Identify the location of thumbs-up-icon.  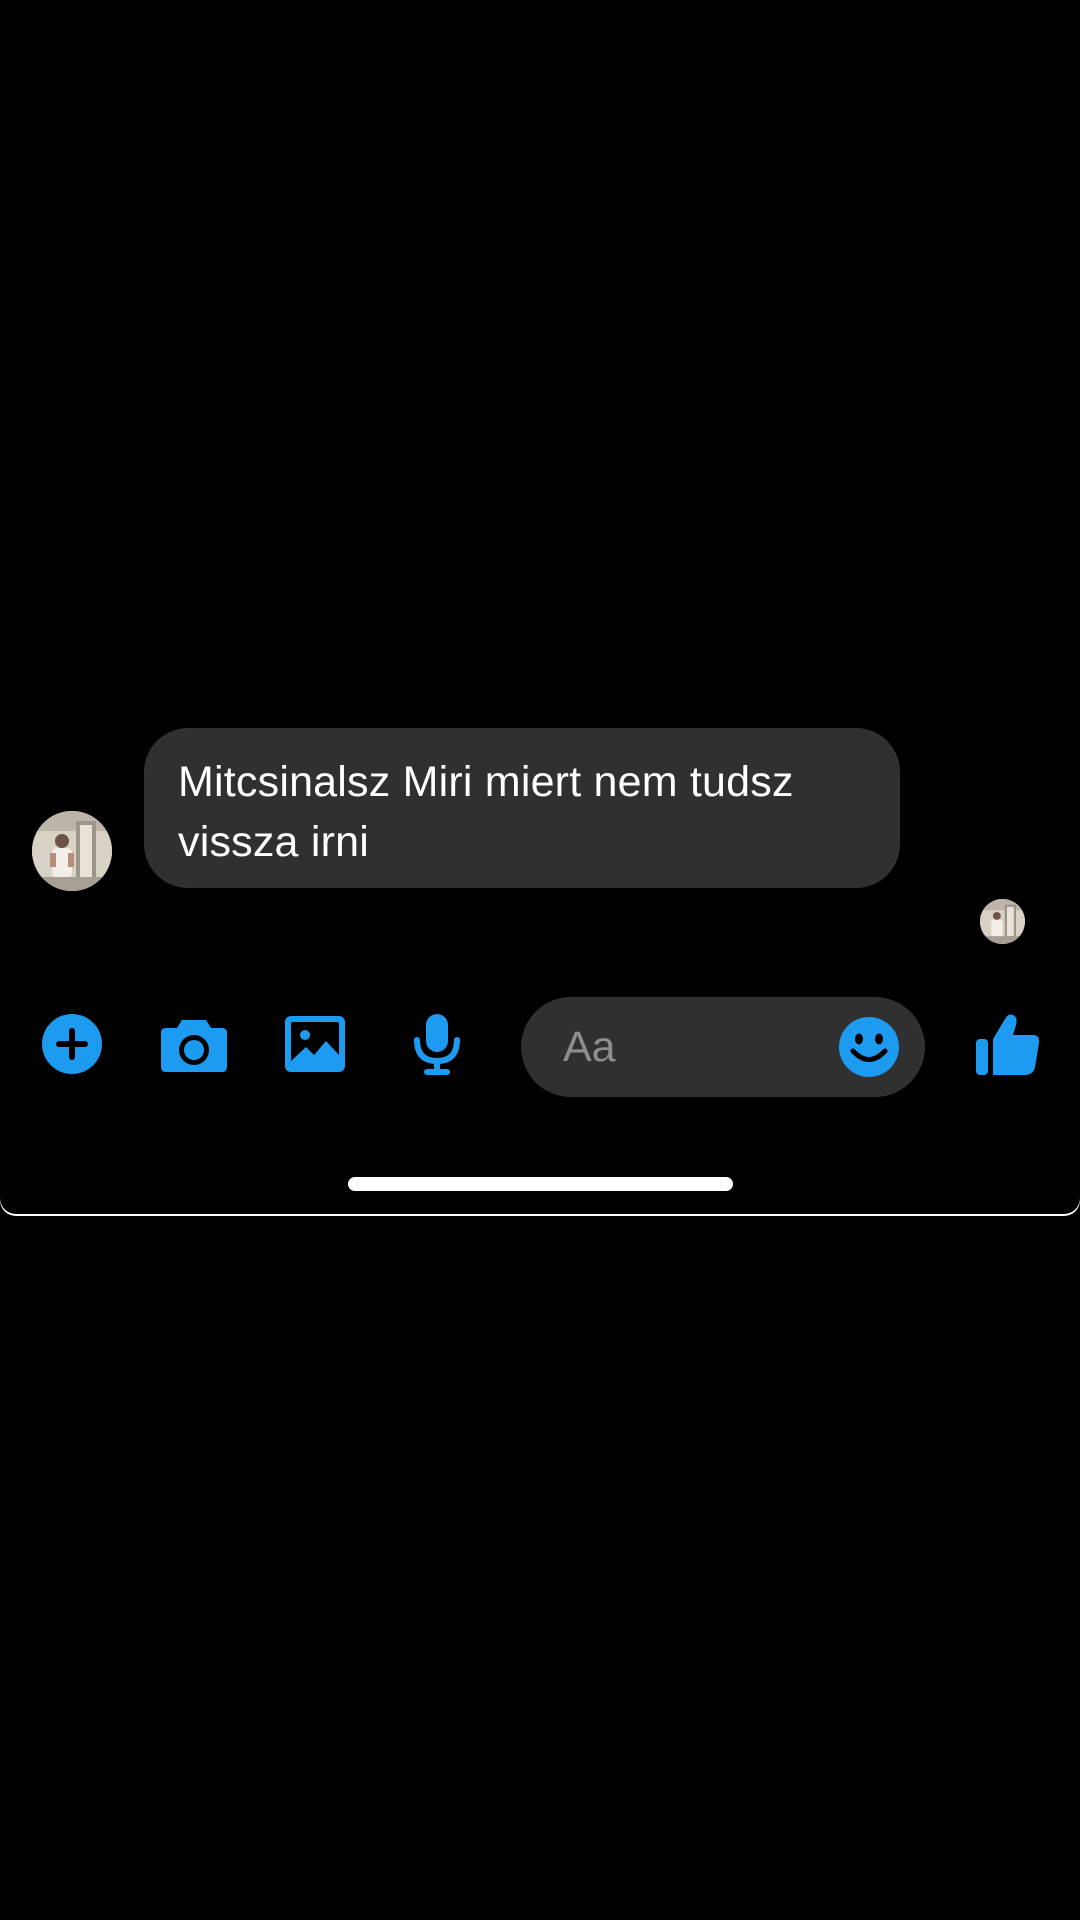
(1008, 1044).